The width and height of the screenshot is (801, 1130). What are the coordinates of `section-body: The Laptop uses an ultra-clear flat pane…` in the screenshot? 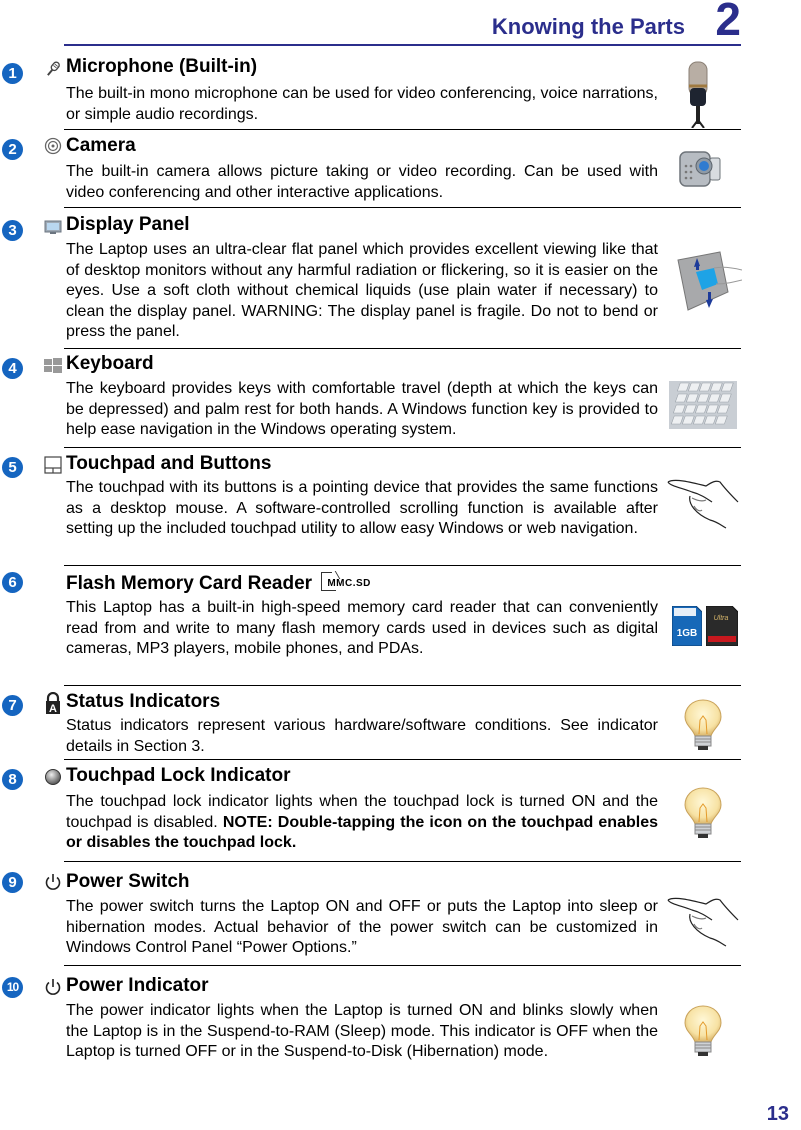 It's located at (362, 290).